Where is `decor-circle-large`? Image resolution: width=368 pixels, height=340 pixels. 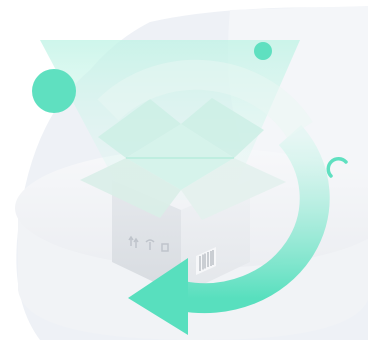 decor-circle-large is located at coordinates (54, 91).